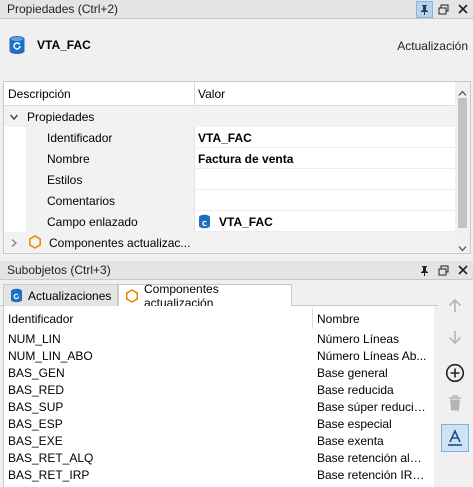  I want to click on item-identifier: NUM_LIN, so click(34, 339).